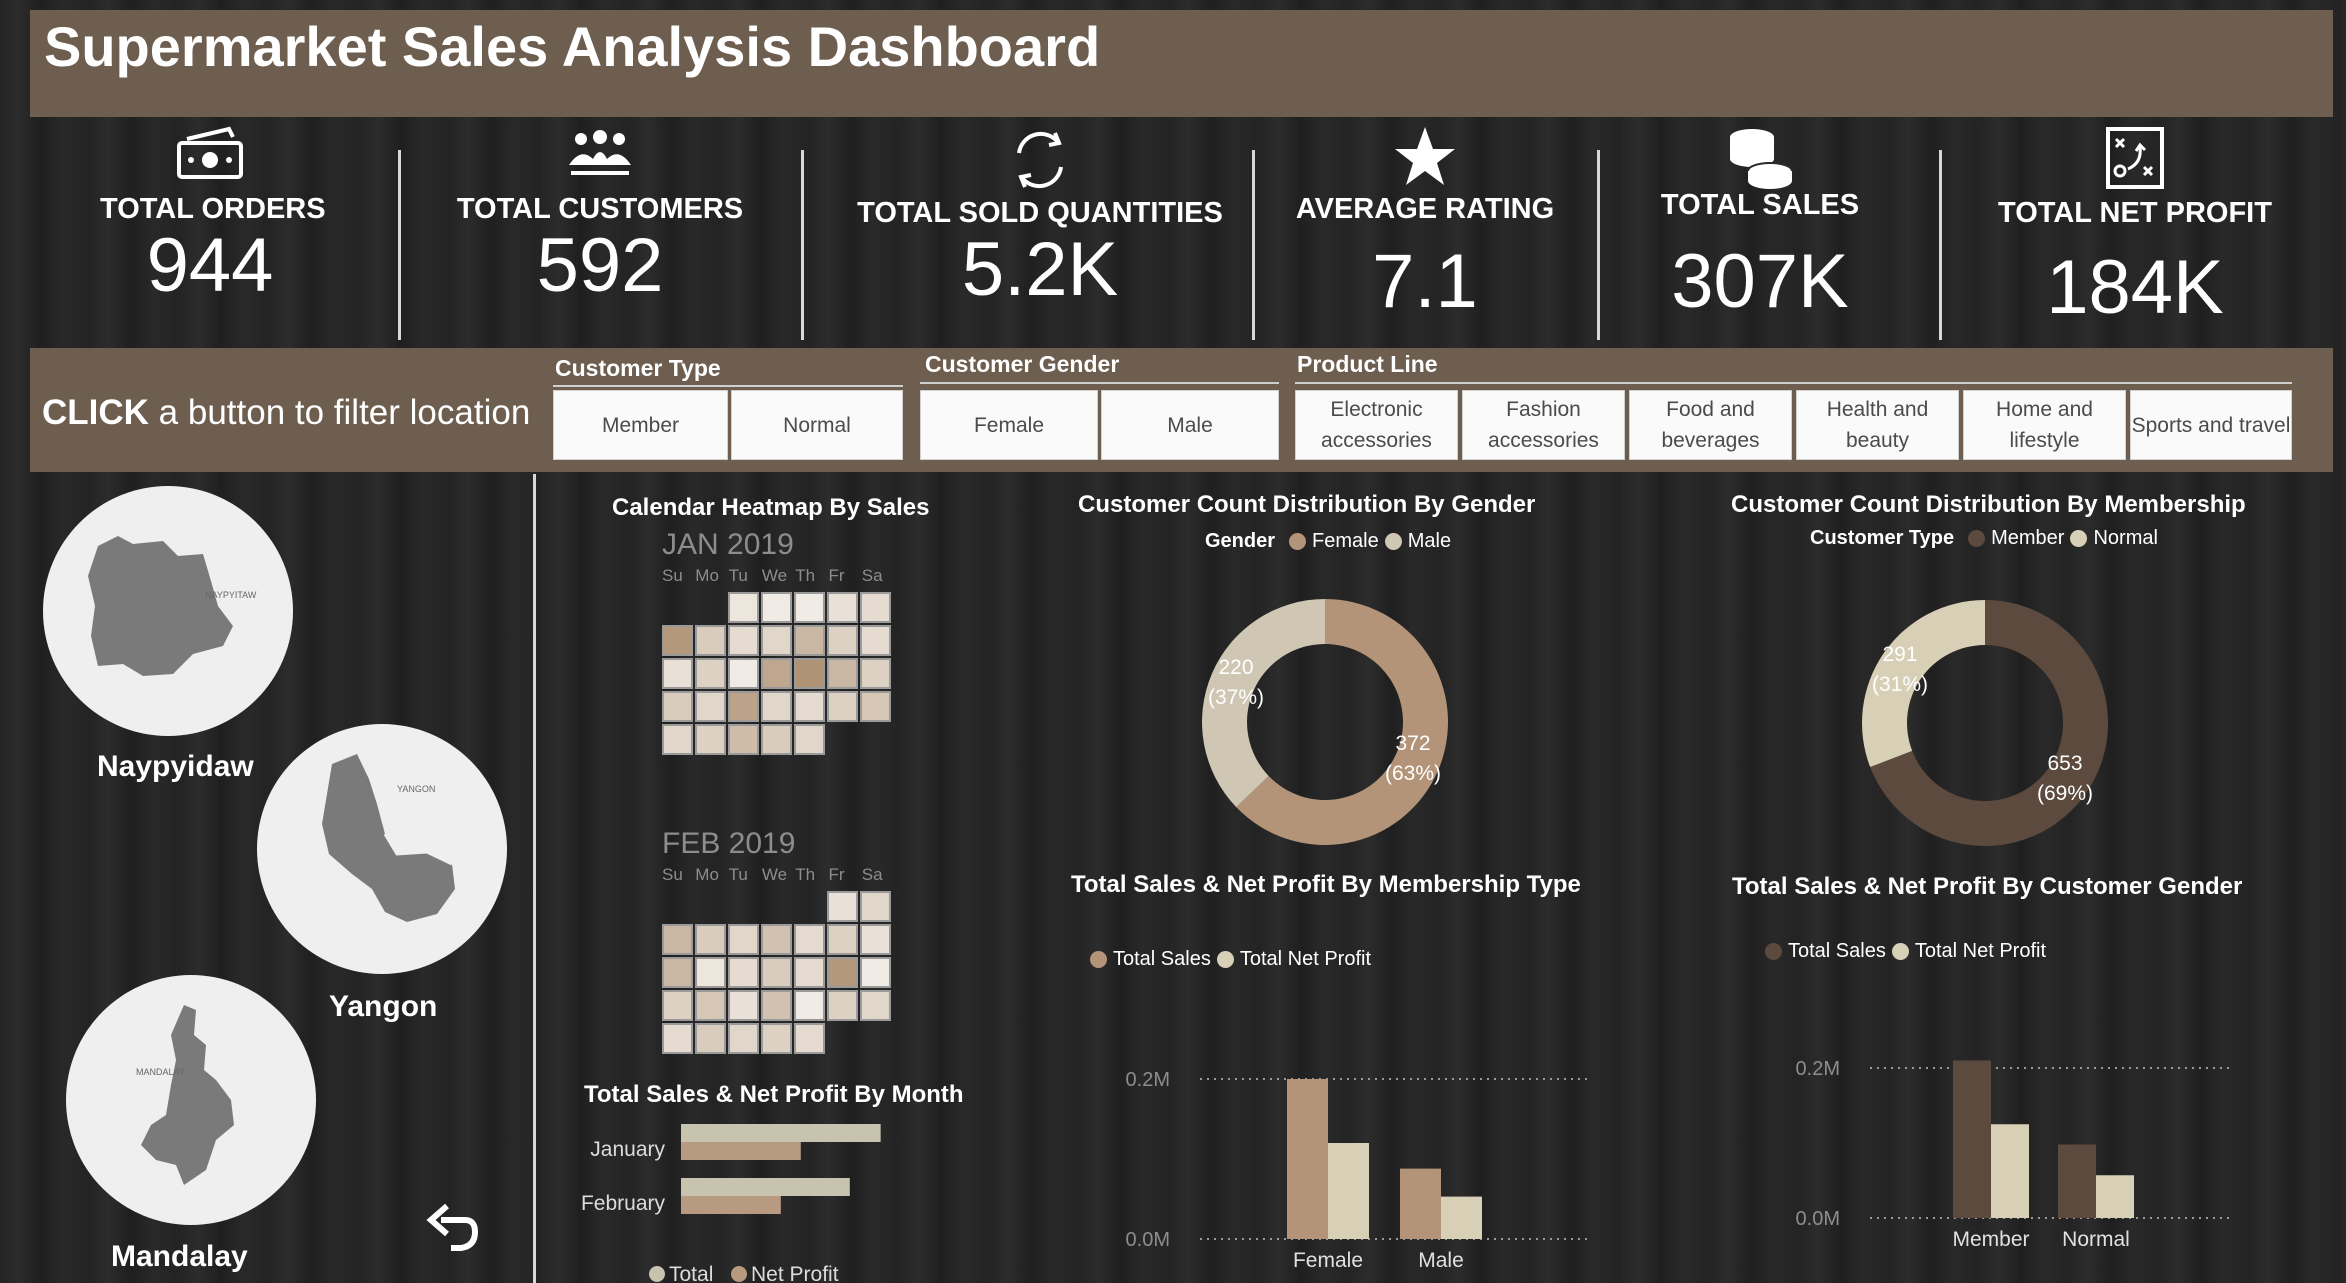 This screenshot has width=2346, height=1283. I want to click on filter-health-and-beauty-button: Health and beauty, so click(1877, 425).